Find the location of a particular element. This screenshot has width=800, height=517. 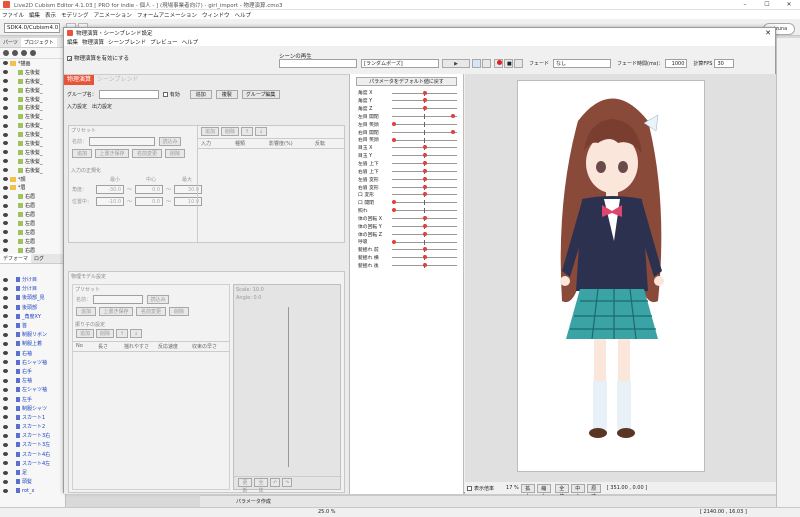

eye-toggle-icon is located at coordinates (6, 53).